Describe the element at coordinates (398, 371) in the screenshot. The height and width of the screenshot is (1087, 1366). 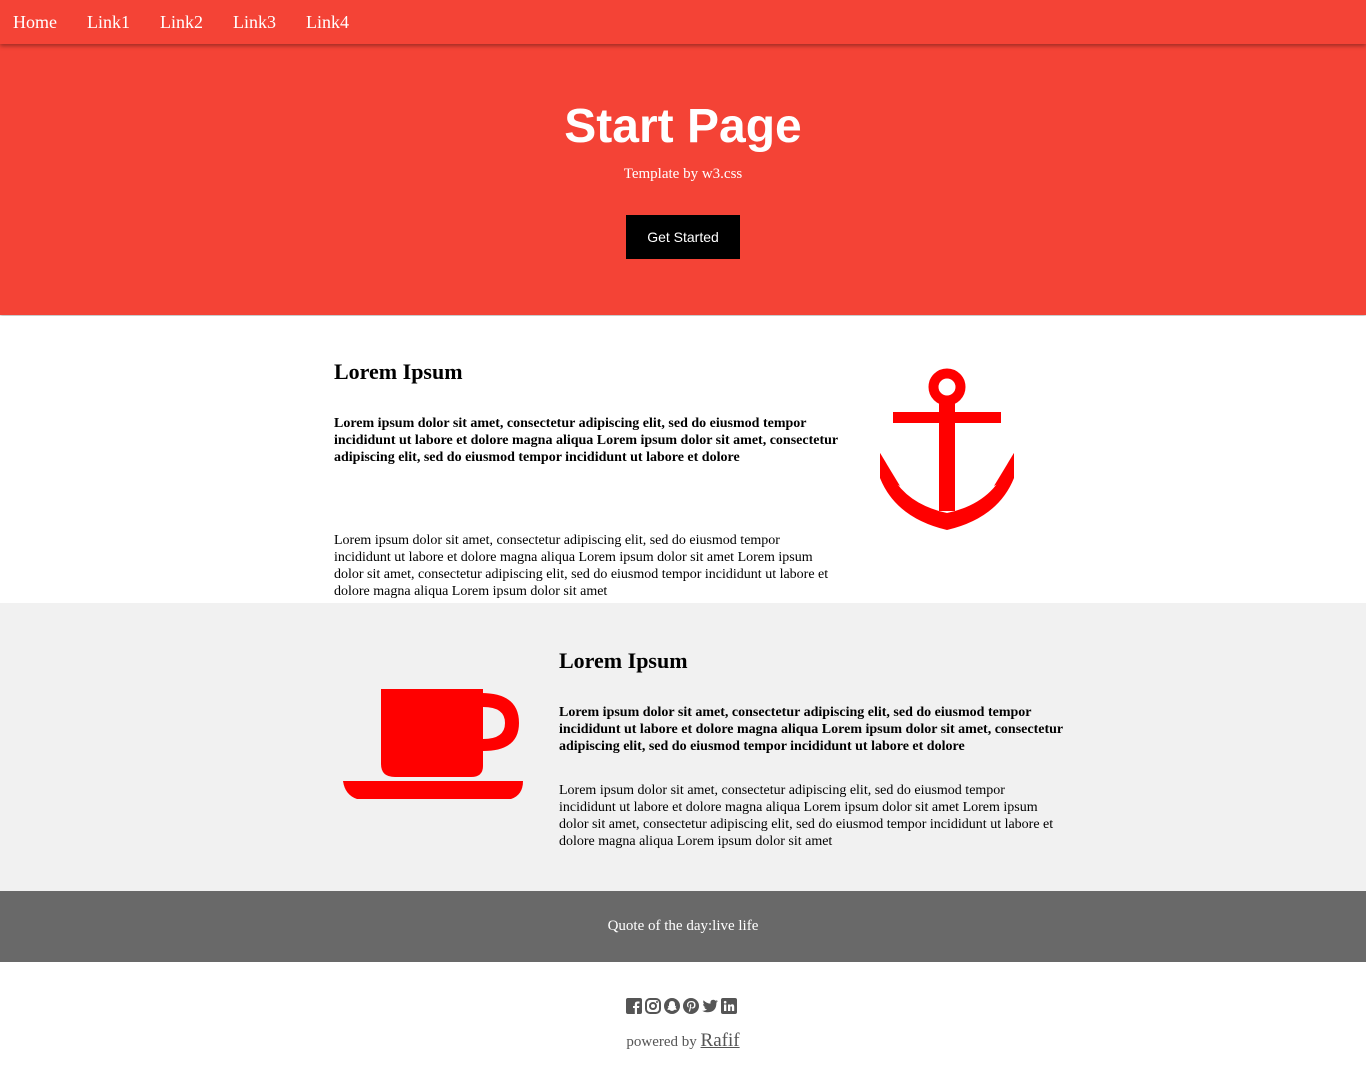
I see `section-1-heading: Lorem Ipsum` at that location.